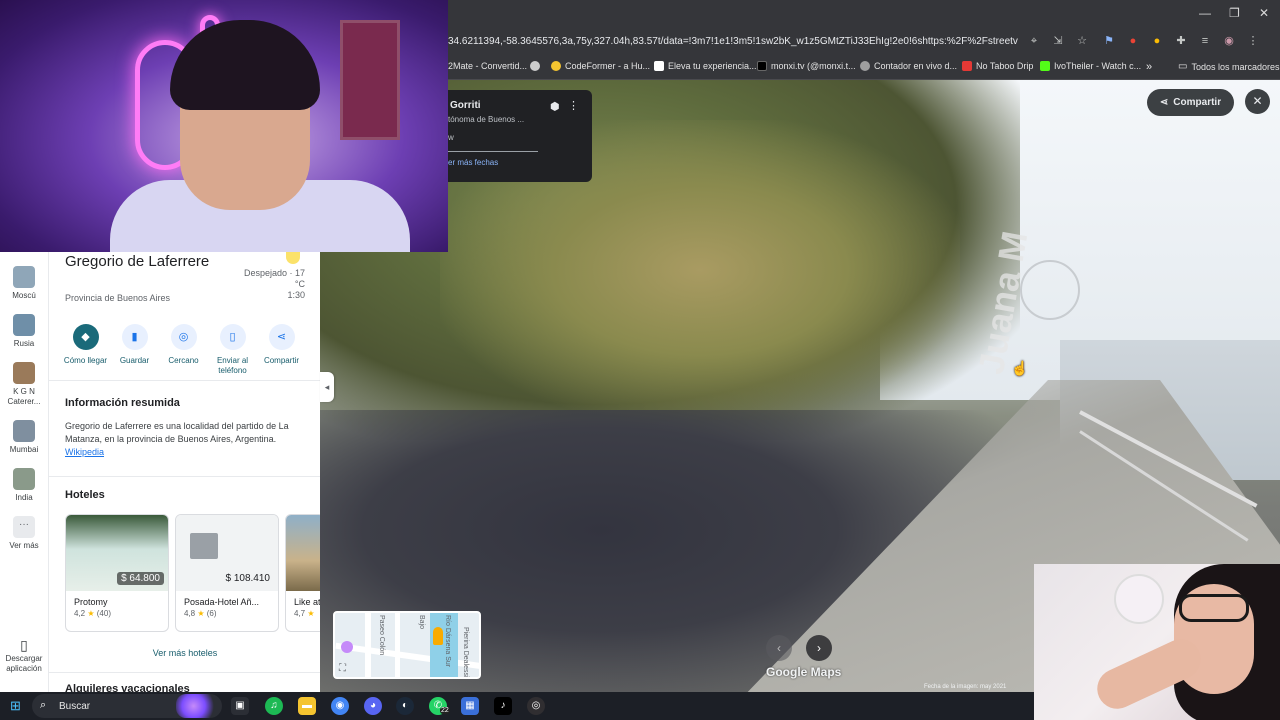 The image size is (1280, 720). Describe the element at coordinates (84, 452) in the screenshot. I see `wikipedia-link: Wikipedia` at that location.